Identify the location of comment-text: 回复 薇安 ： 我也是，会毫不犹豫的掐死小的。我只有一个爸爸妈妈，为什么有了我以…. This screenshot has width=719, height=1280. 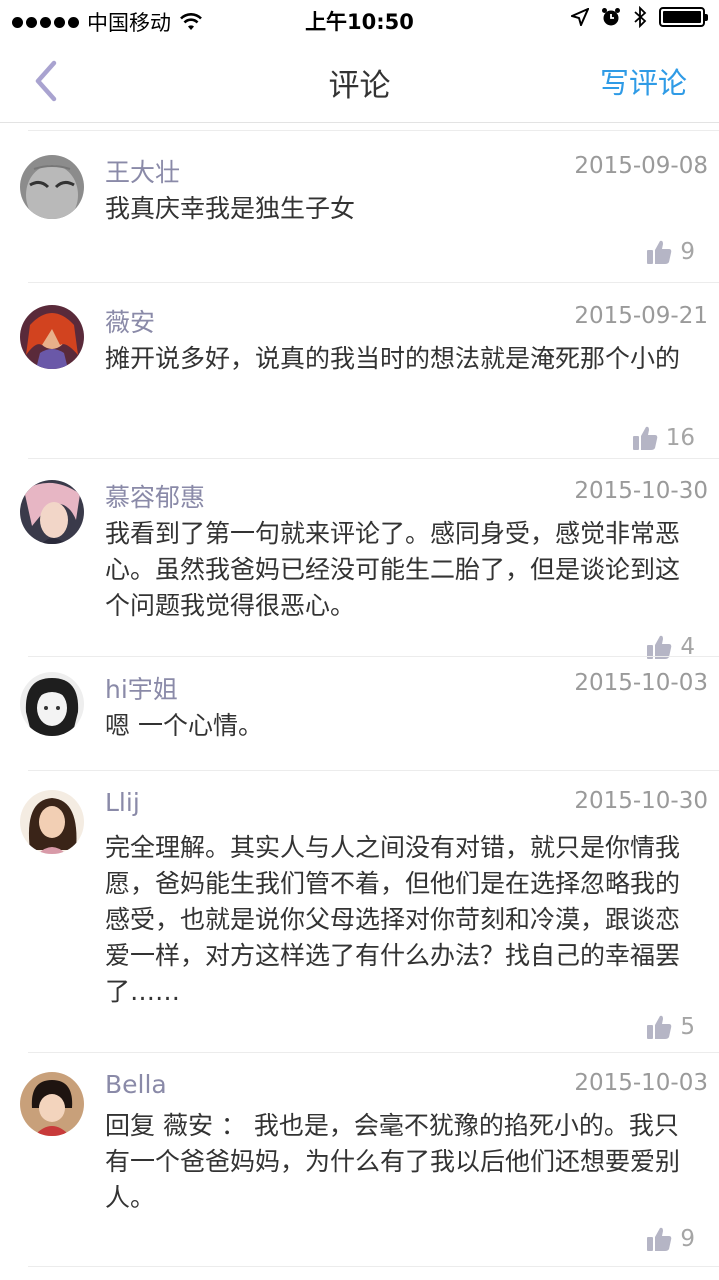
(393, 1161).